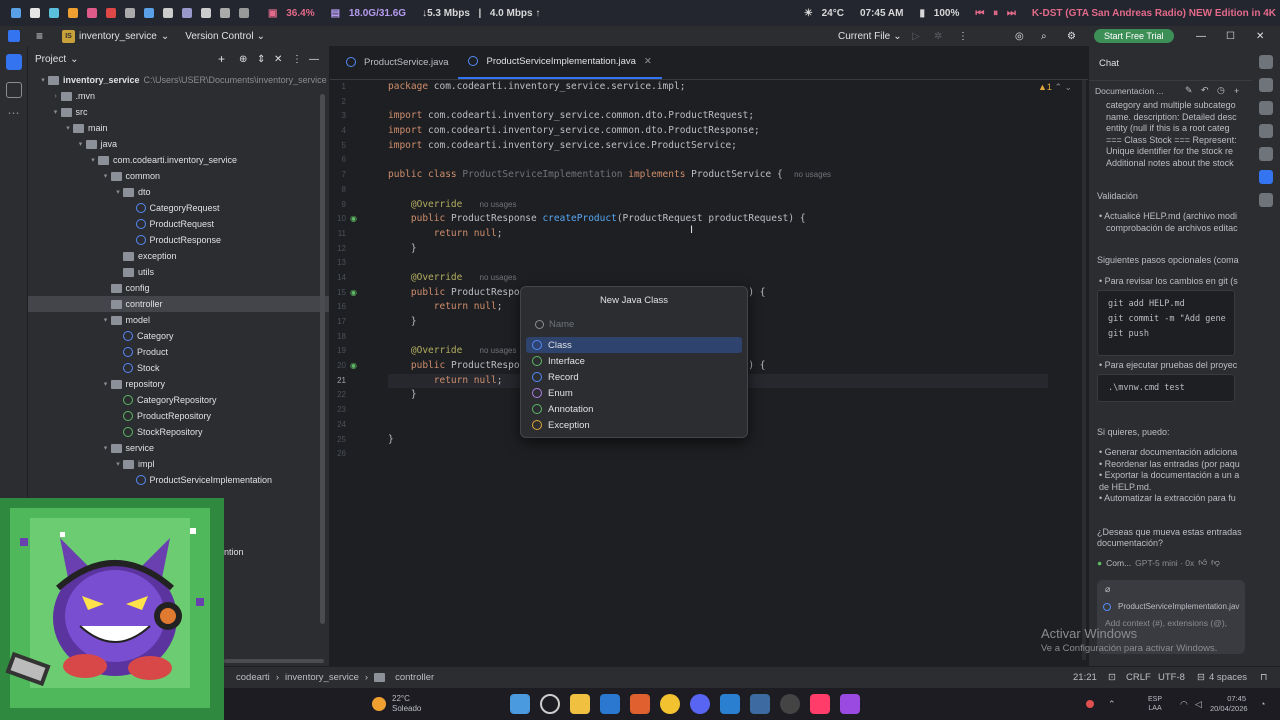  What do you see at coordinates (178, 192) in the screenshot?
I see `tree-item: ▾ dto` at bounding box center [178, 192].